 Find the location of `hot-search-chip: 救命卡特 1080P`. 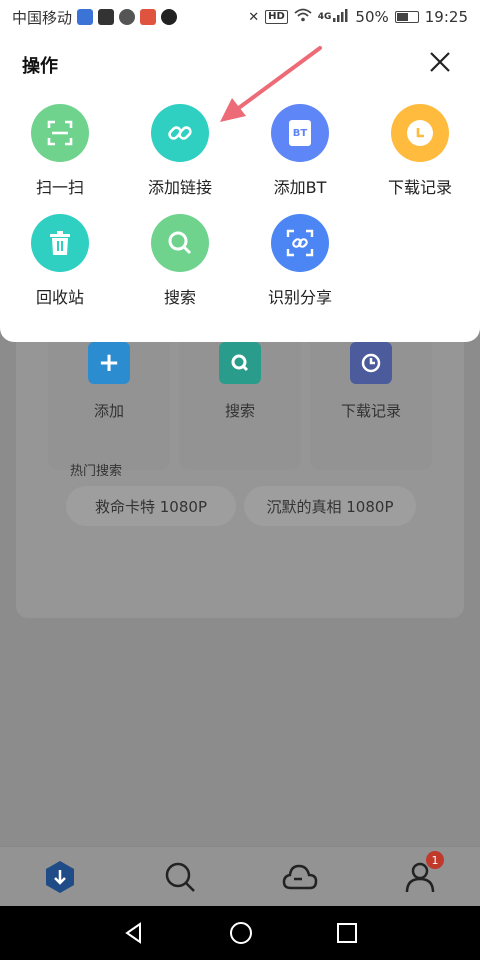

hot-search-chip: 救命卡特 1080P is located at coordinates (151, 506).